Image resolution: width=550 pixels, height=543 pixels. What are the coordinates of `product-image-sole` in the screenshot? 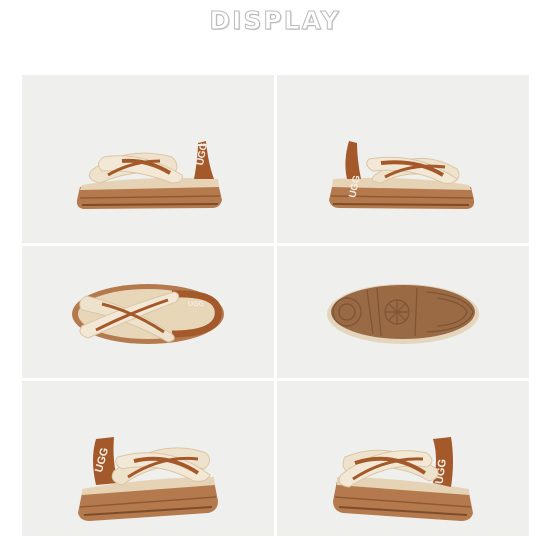 It's located at (403, 312).